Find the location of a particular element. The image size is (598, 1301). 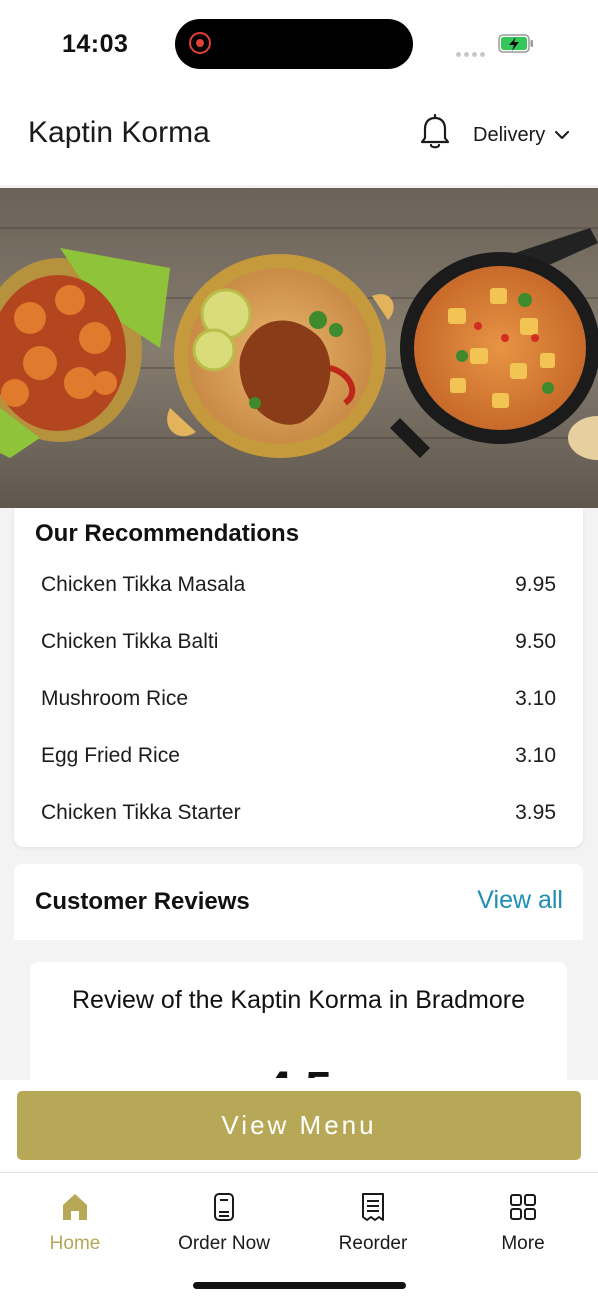

home-icon is located at coordinates (75, 1207).